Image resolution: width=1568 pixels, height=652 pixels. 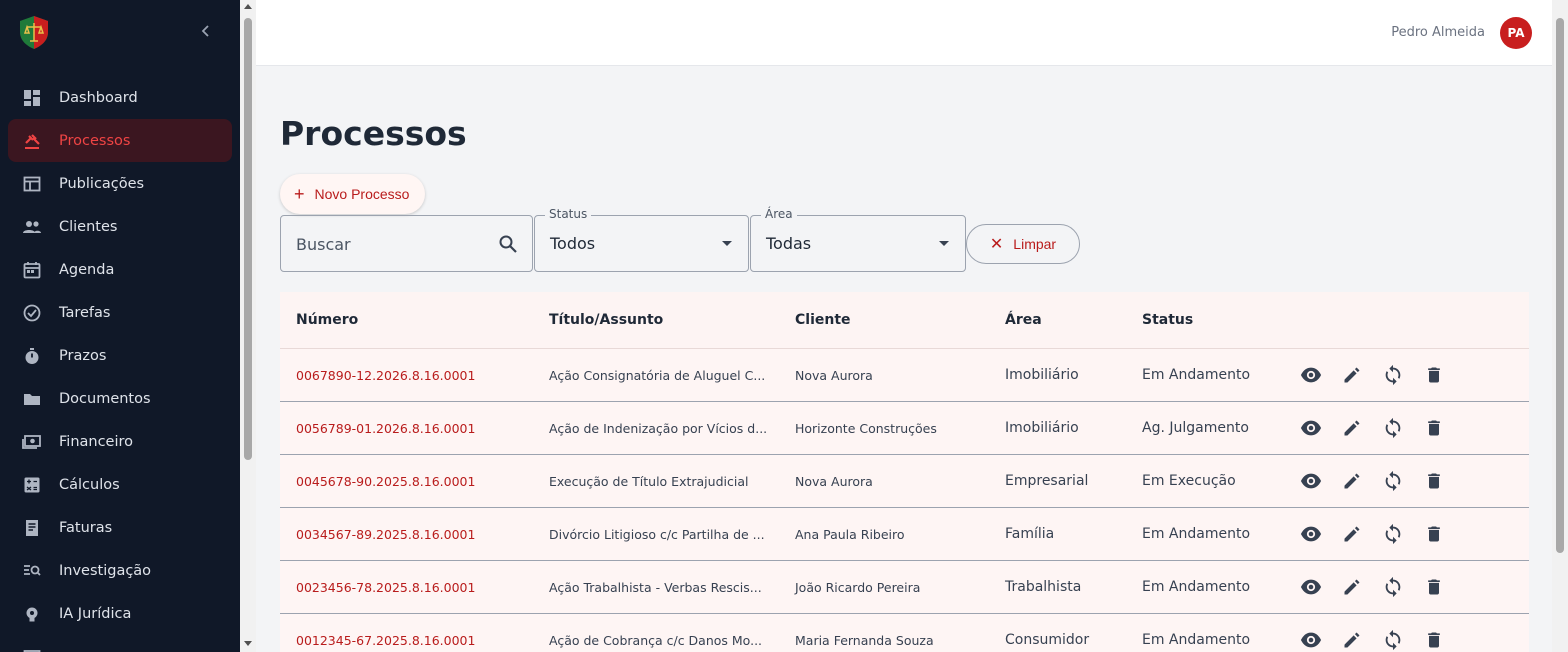 I want to click on ai-bulb-icon, so click(x=32, y=614).